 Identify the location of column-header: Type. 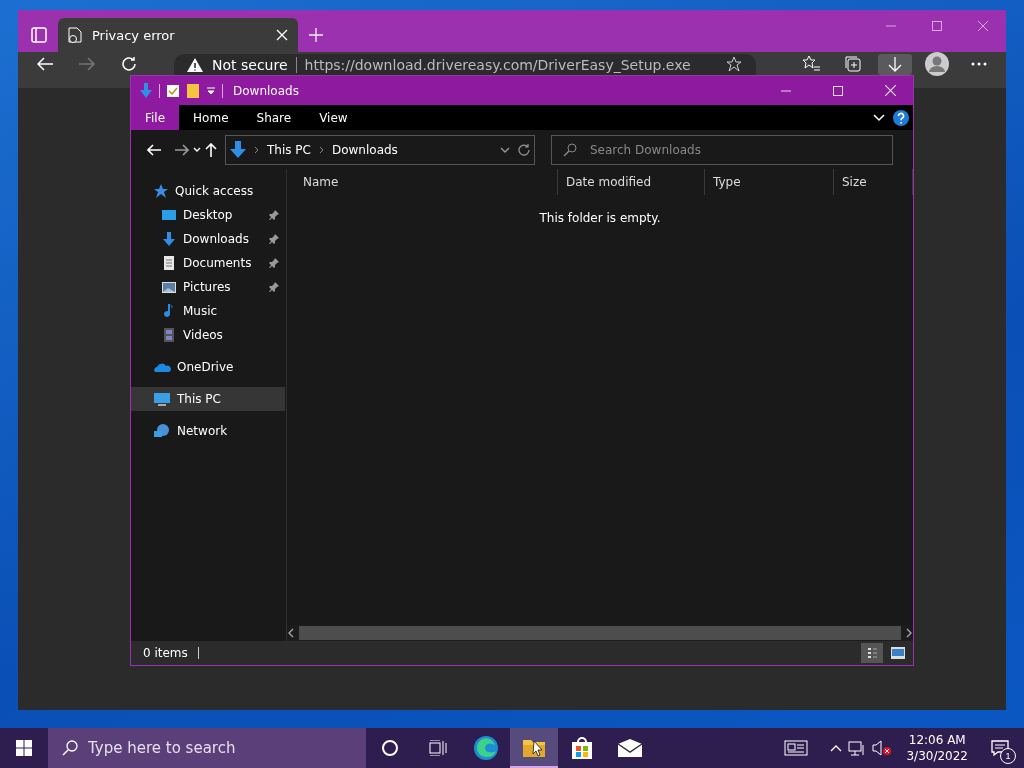
(769, 182).